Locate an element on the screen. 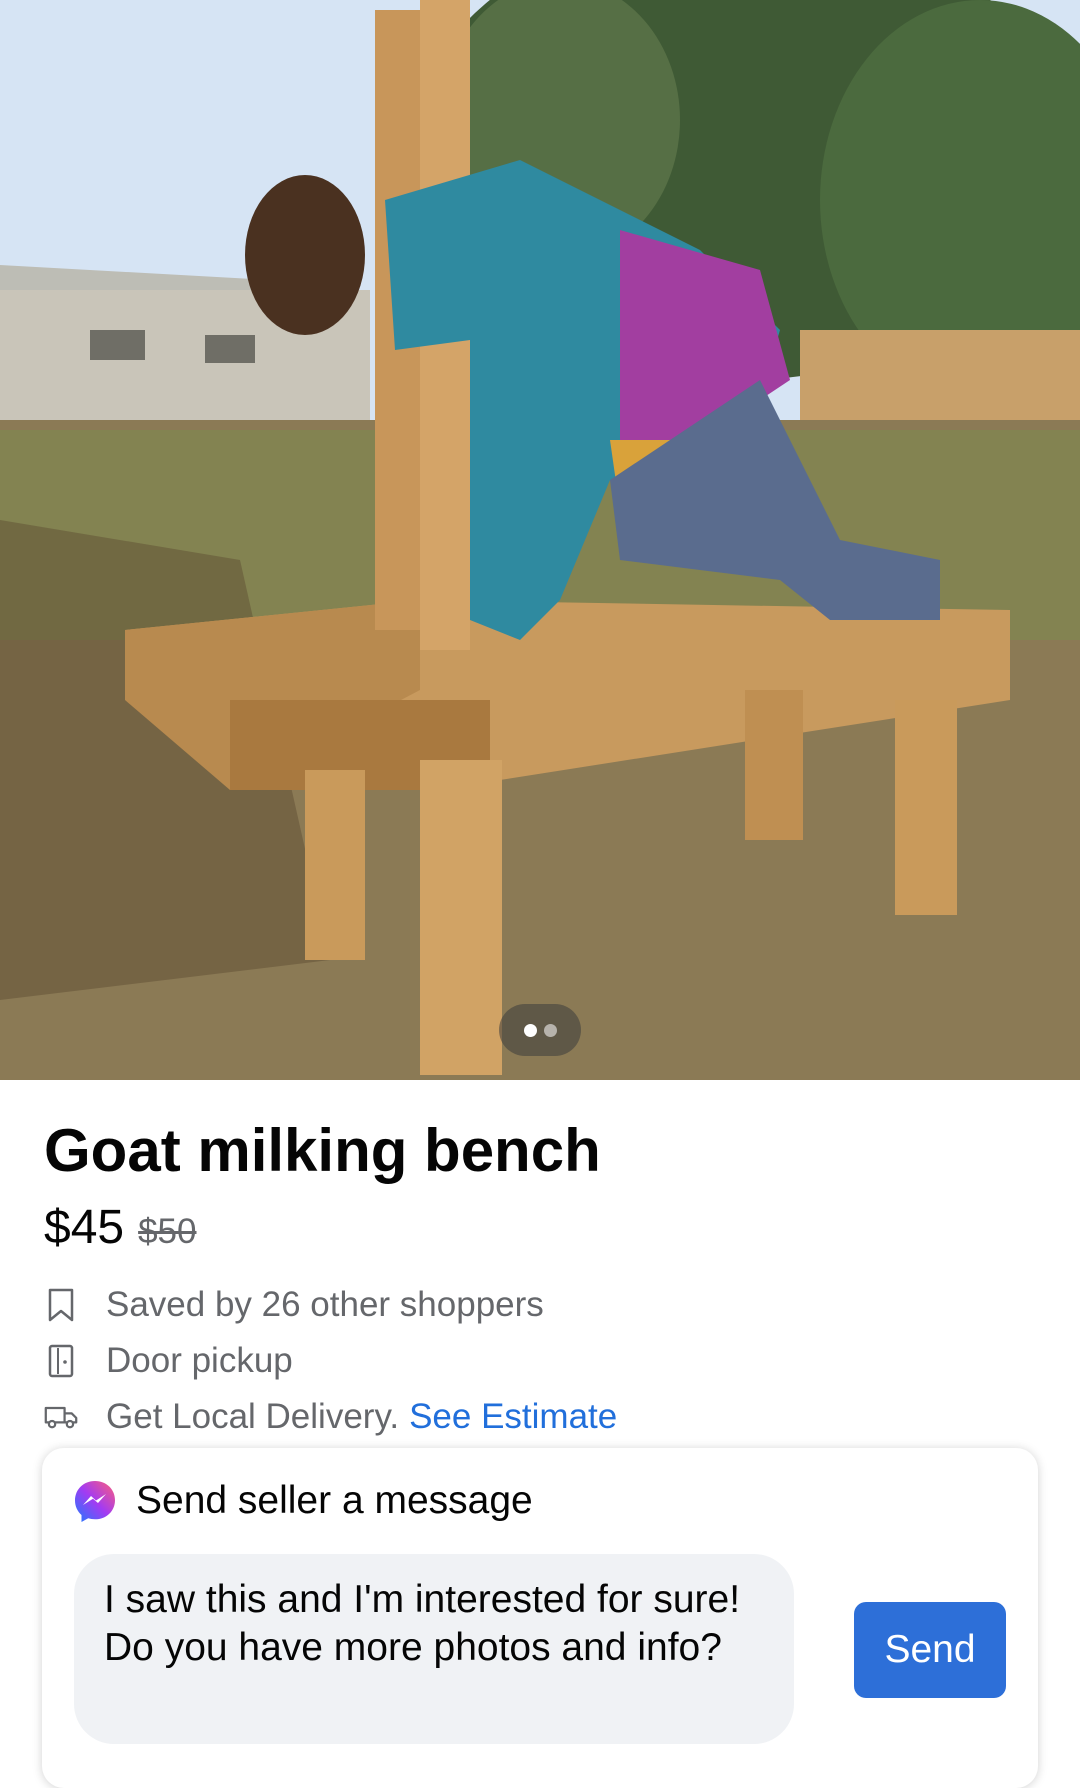  truck-icon is located at coordinates (61, 1417).